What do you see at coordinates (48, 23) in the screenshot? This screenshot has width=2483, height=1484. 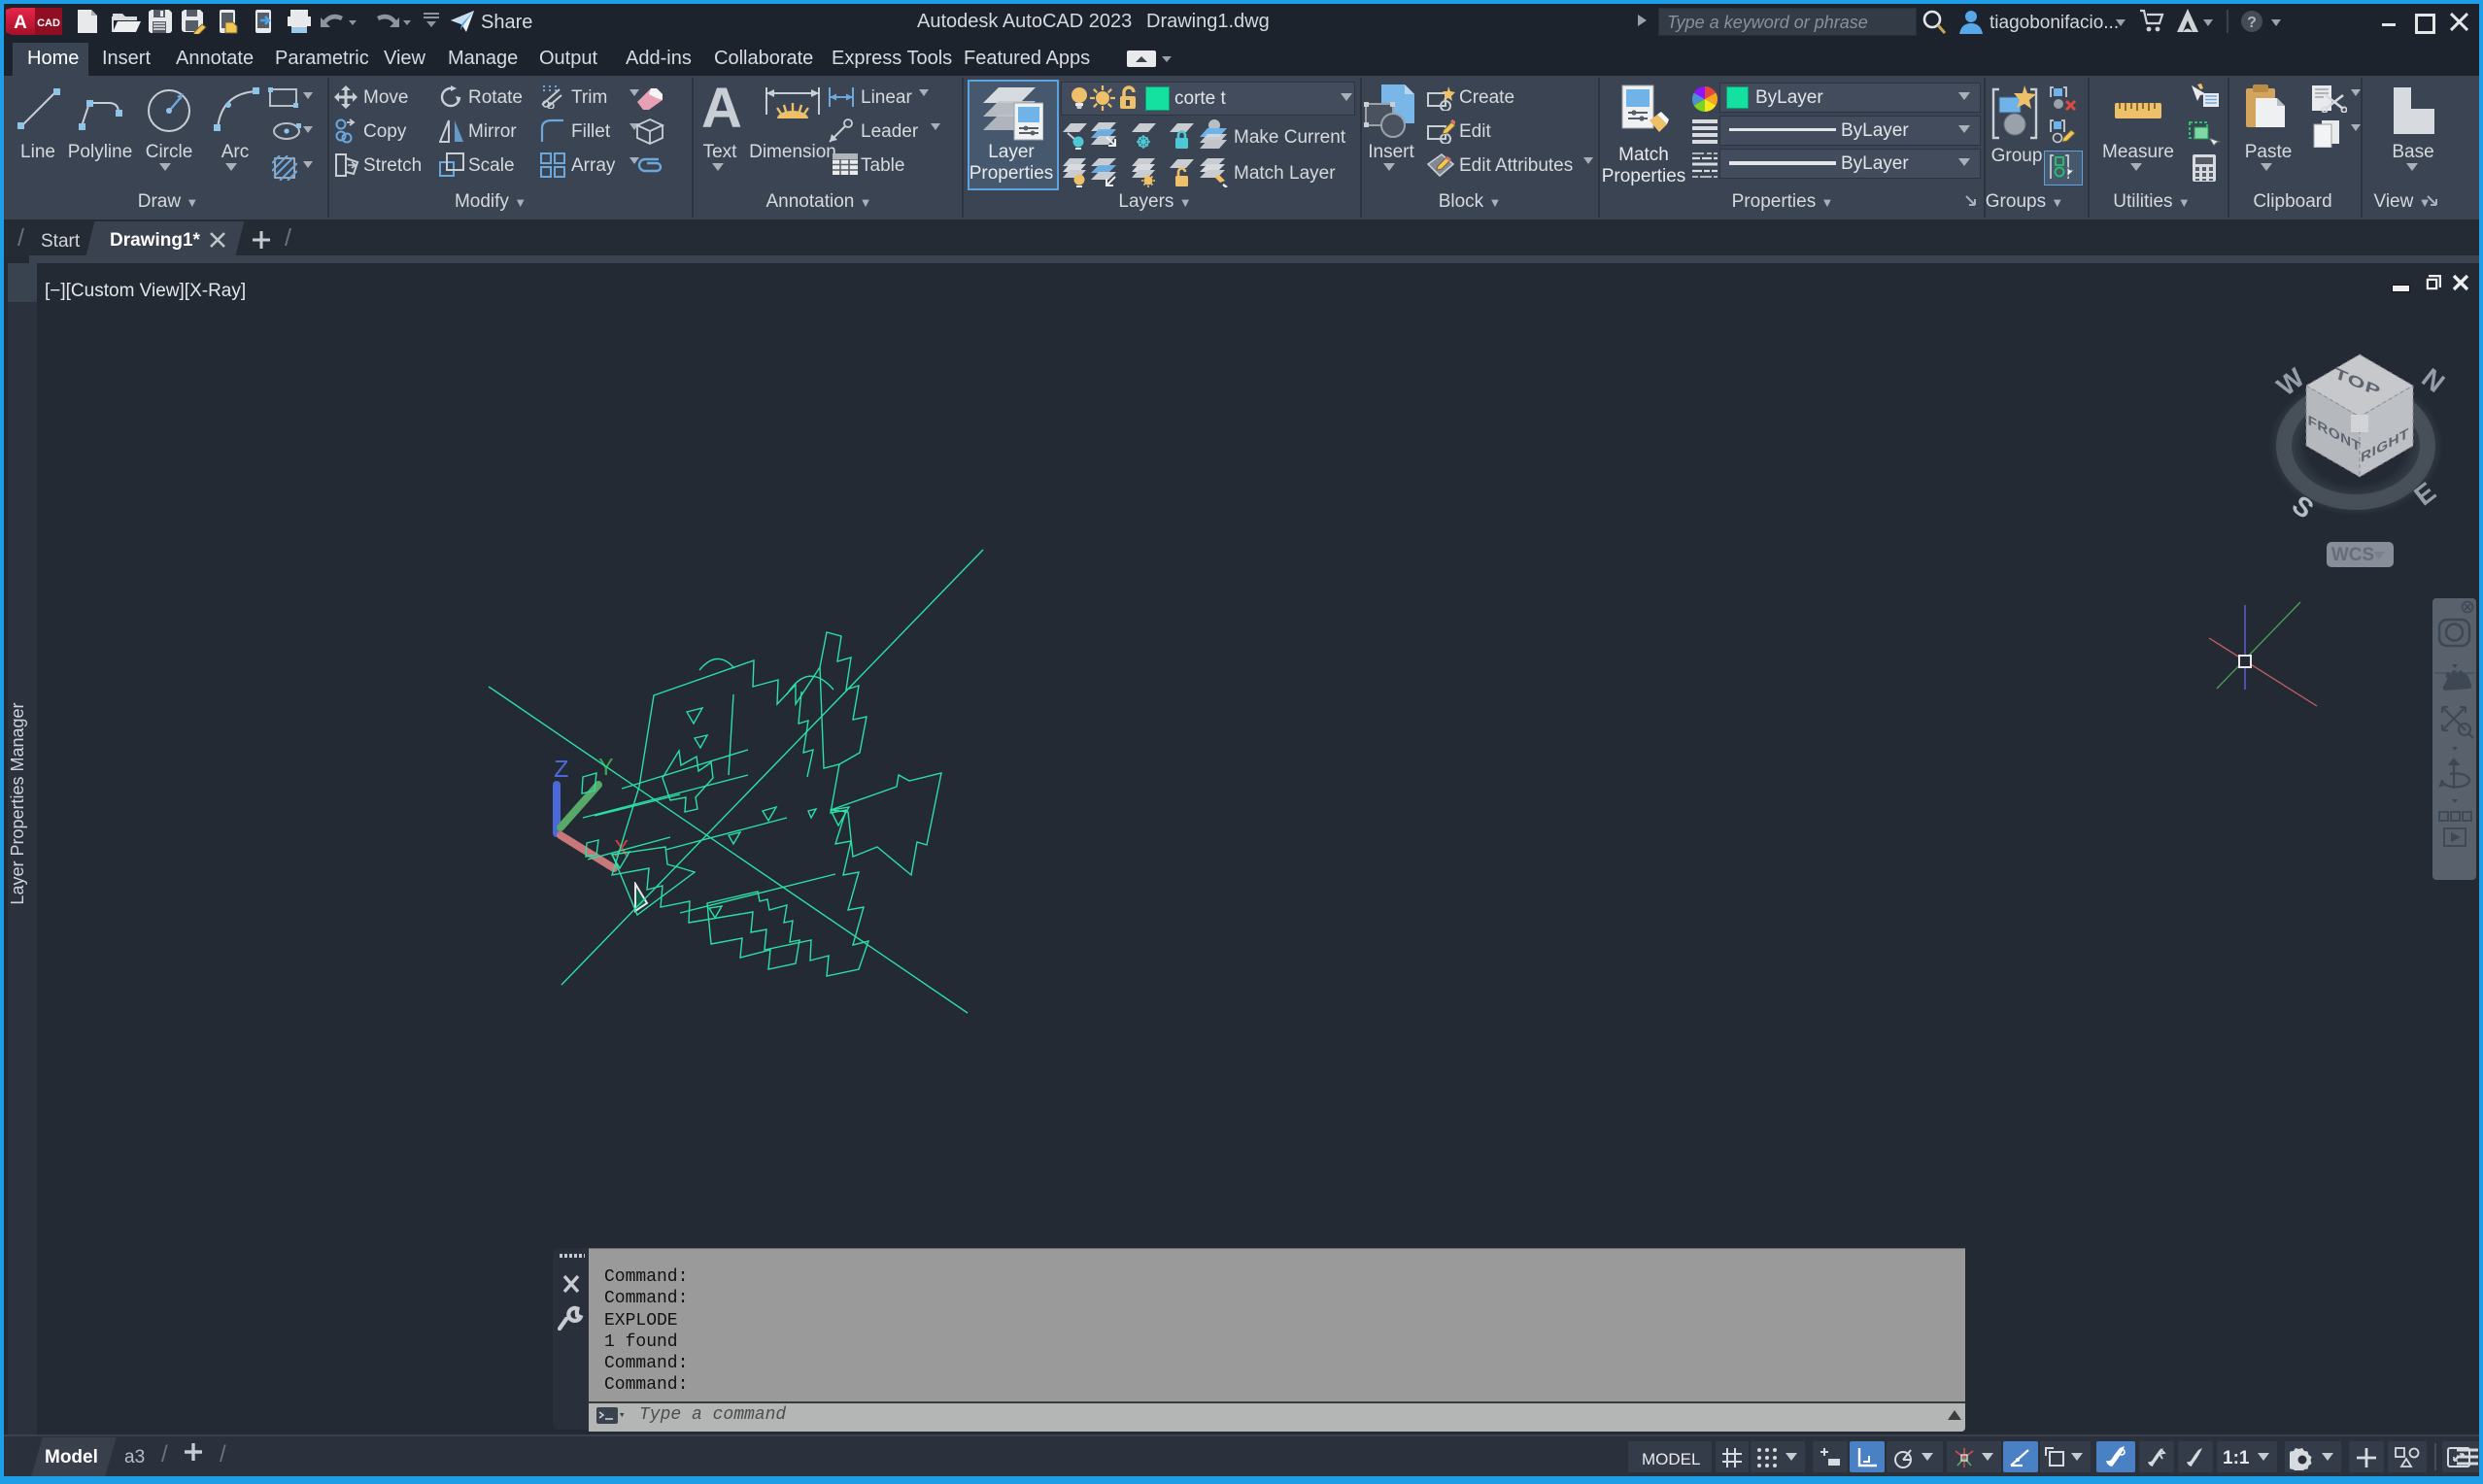 I see `svg-text: CAD` at bounding box center [48, 23].